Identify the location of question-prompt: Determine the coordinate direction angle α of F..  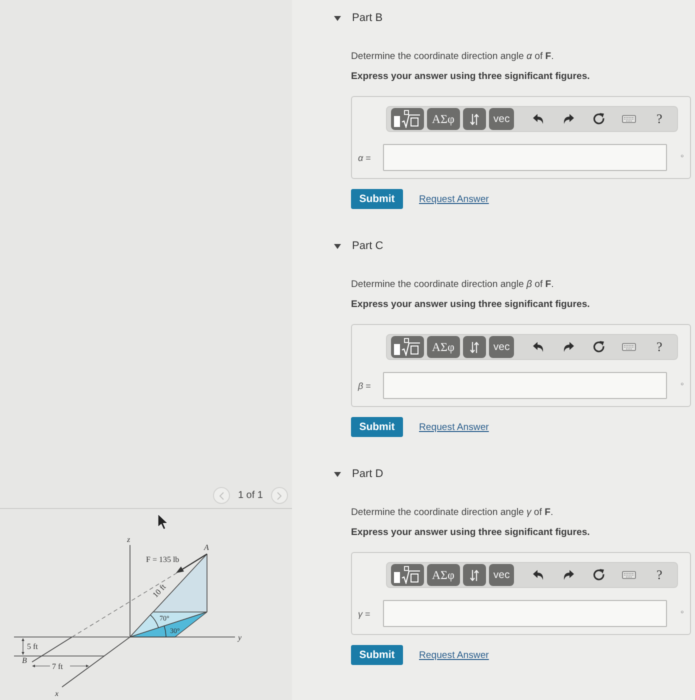
(453, 57).